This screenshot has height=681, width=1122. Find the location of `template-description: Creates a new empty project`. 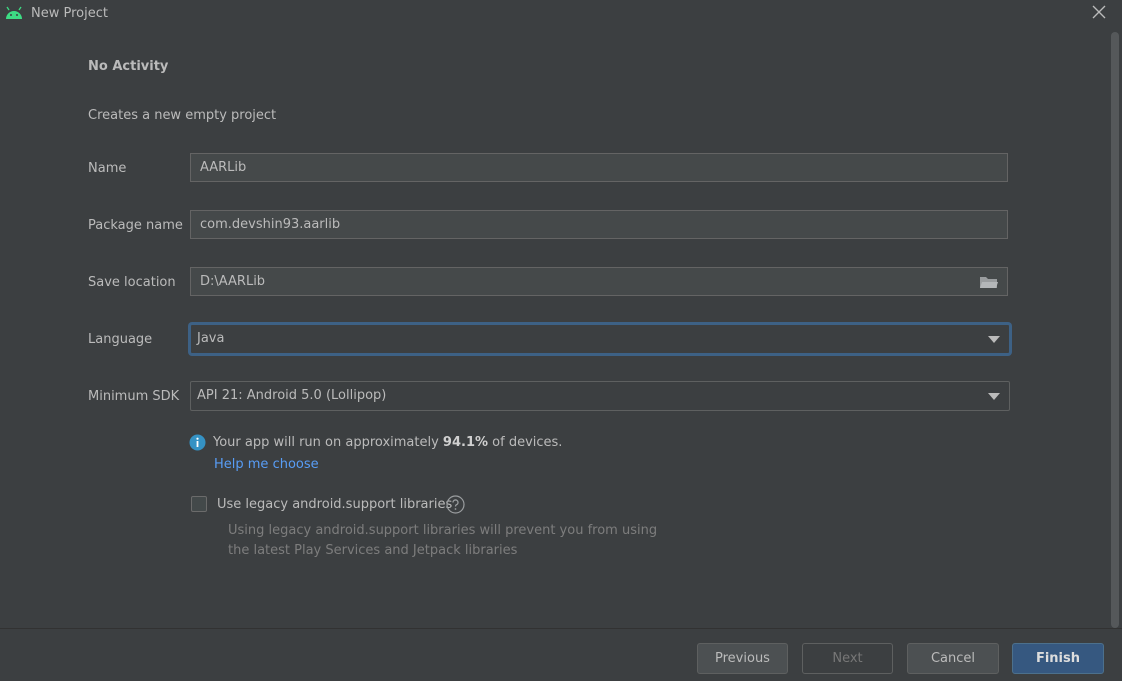

template-description: Creates a new empty project is located at coordinates (182, 115).